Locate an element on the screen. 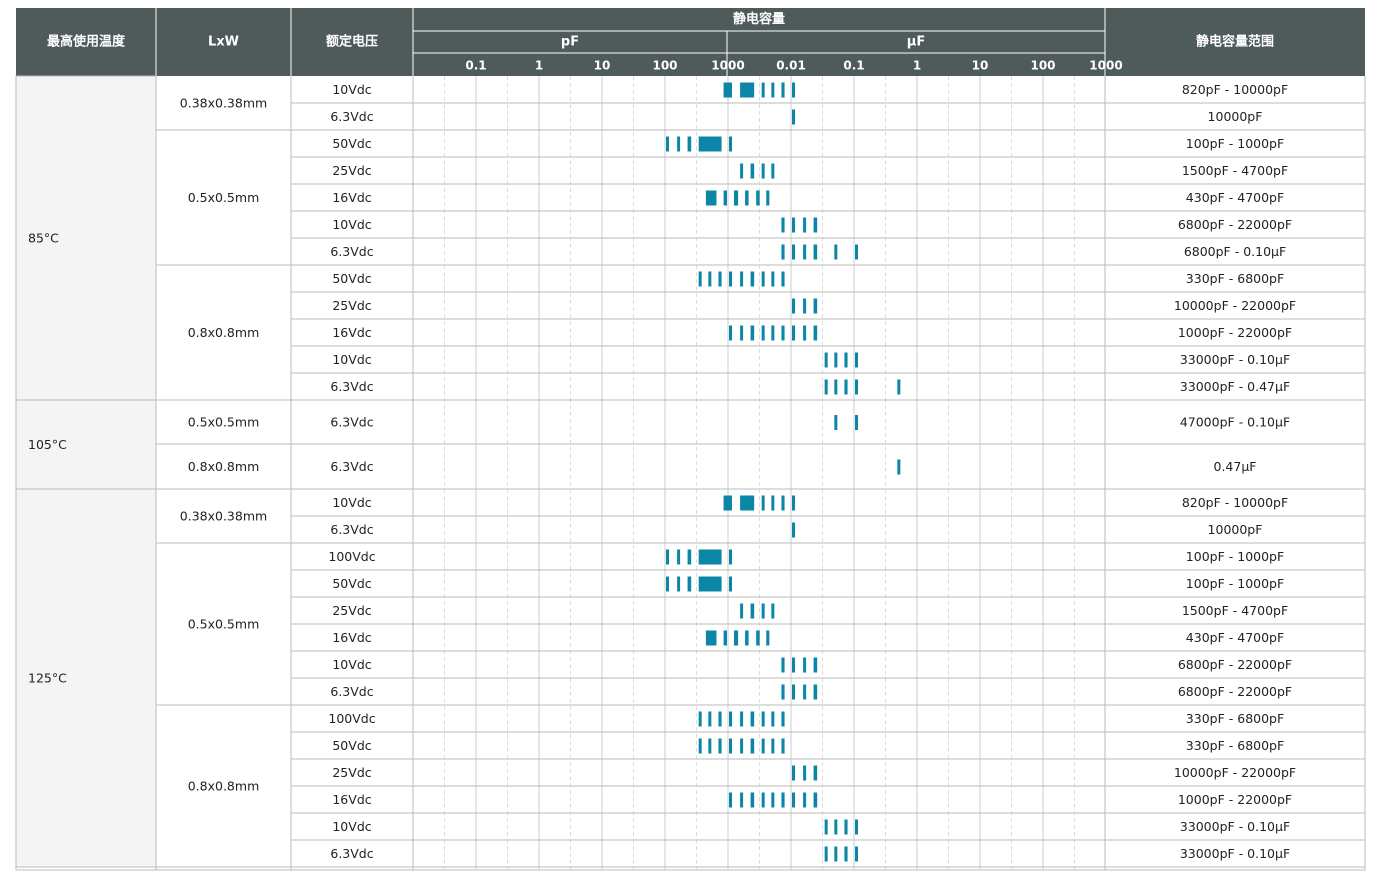  size-cell: 0.38x0.38mm is located at coordinates (223, 516).